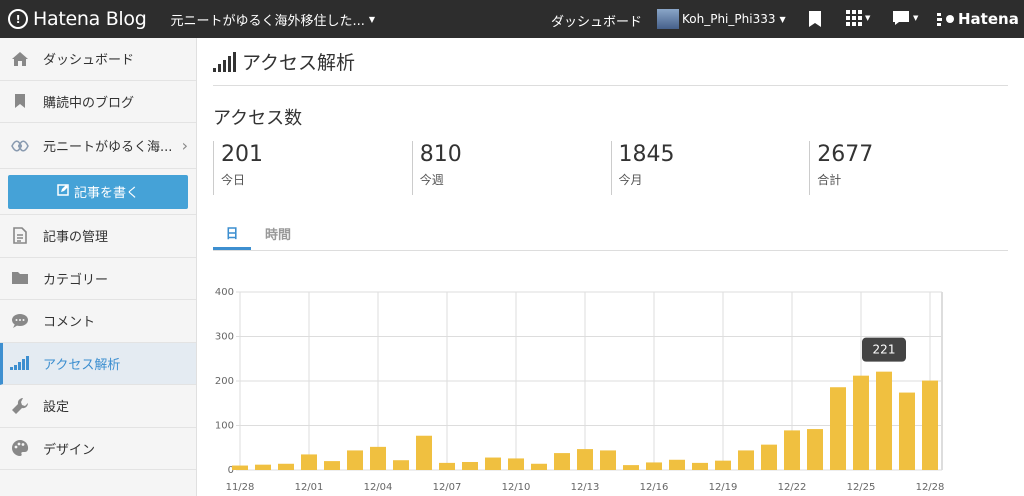  What do you see at coordinates (668, 19) in the screenshot?
I see `avatar` at bounding box center [668, 19].